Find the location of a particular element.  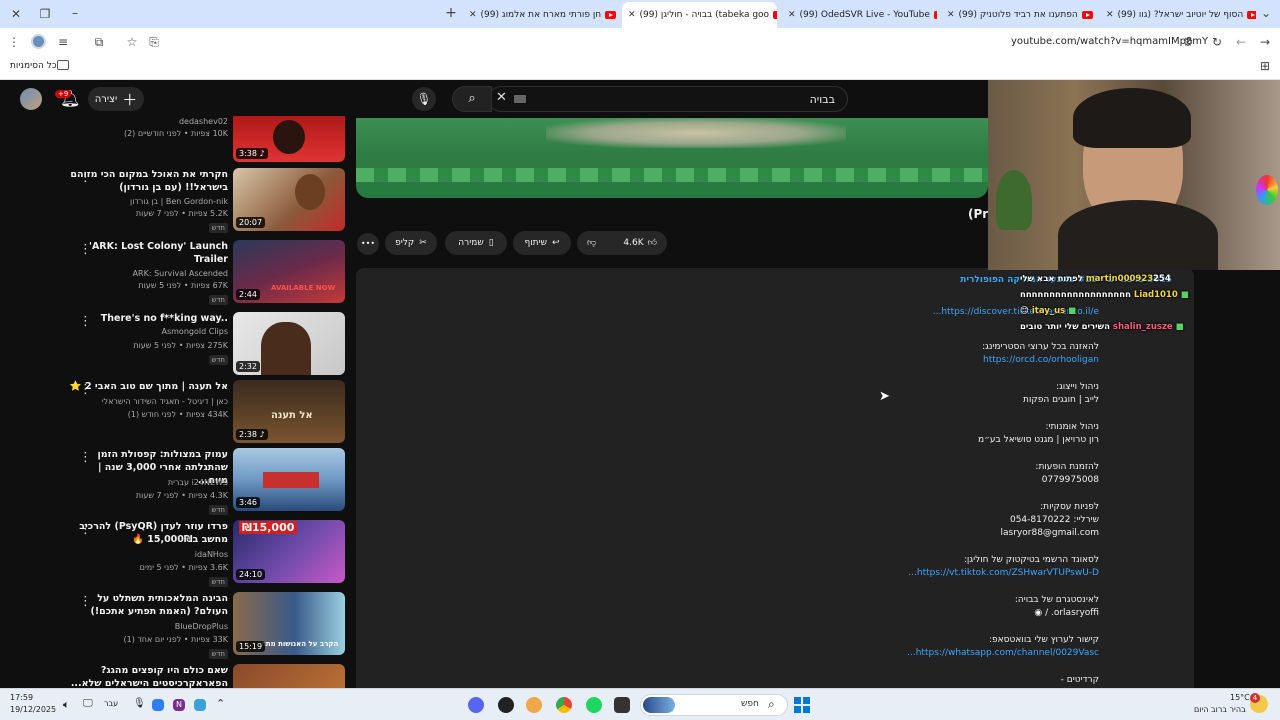

video-thumbnail: 3:46 is located at coordinates (289, 479).